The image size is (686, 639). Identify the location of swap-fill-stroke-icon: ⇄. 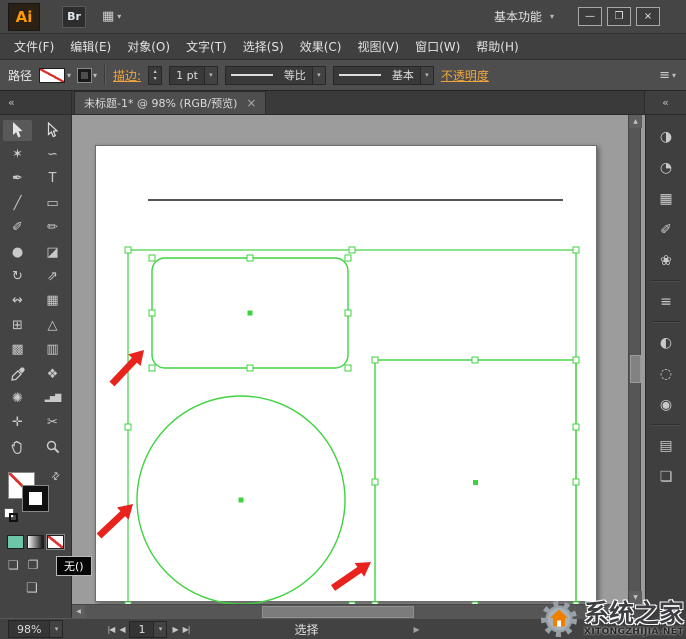
(56, 477).